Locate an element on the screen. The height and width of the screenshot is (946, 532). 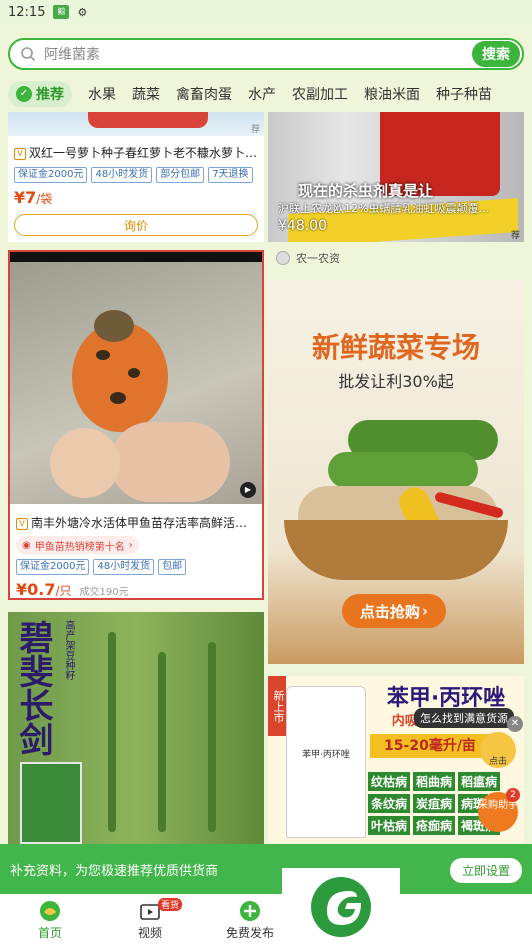
product-side-text: 高产架豆种籽 is located at coordinates (68, 650).